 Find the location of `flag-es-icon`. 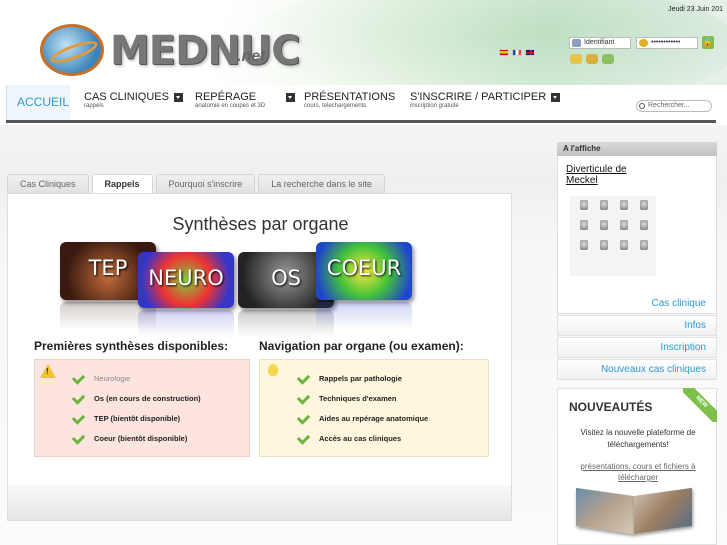

flag-es-icon is located at coordinates (504, 52).